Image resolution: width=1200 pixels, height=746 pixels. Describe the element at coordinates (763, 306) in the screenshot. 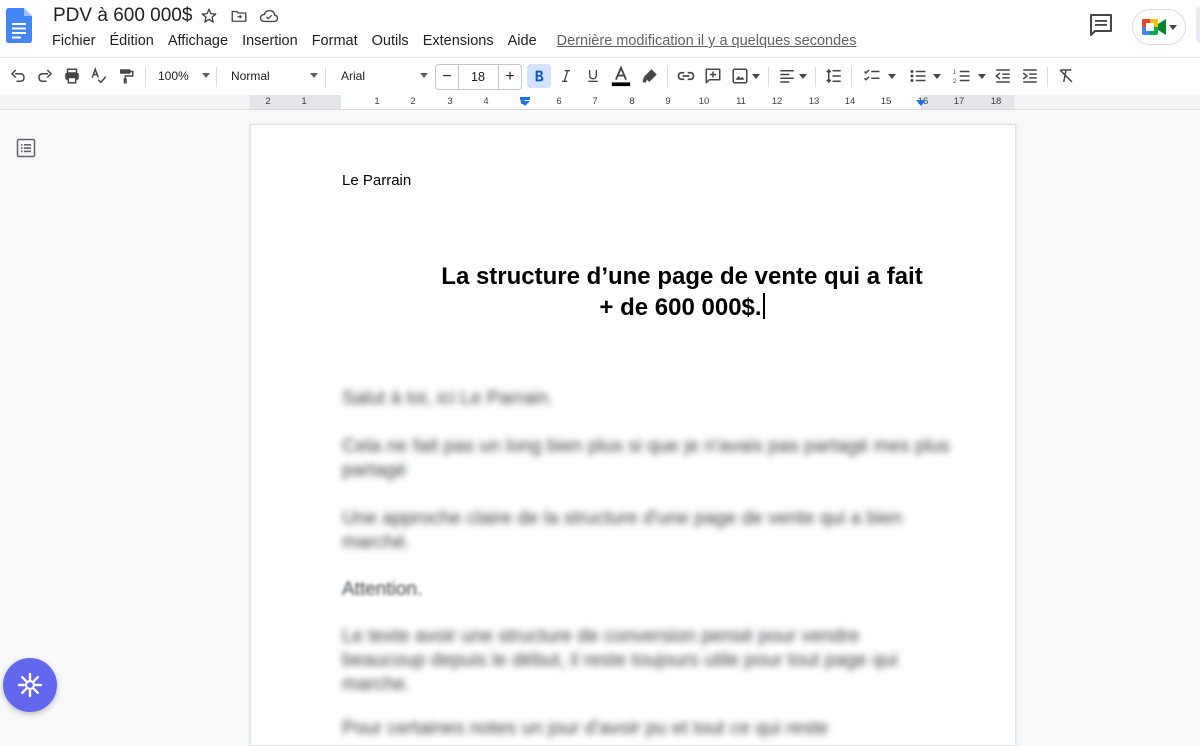

I see `text-cursor` at that location.